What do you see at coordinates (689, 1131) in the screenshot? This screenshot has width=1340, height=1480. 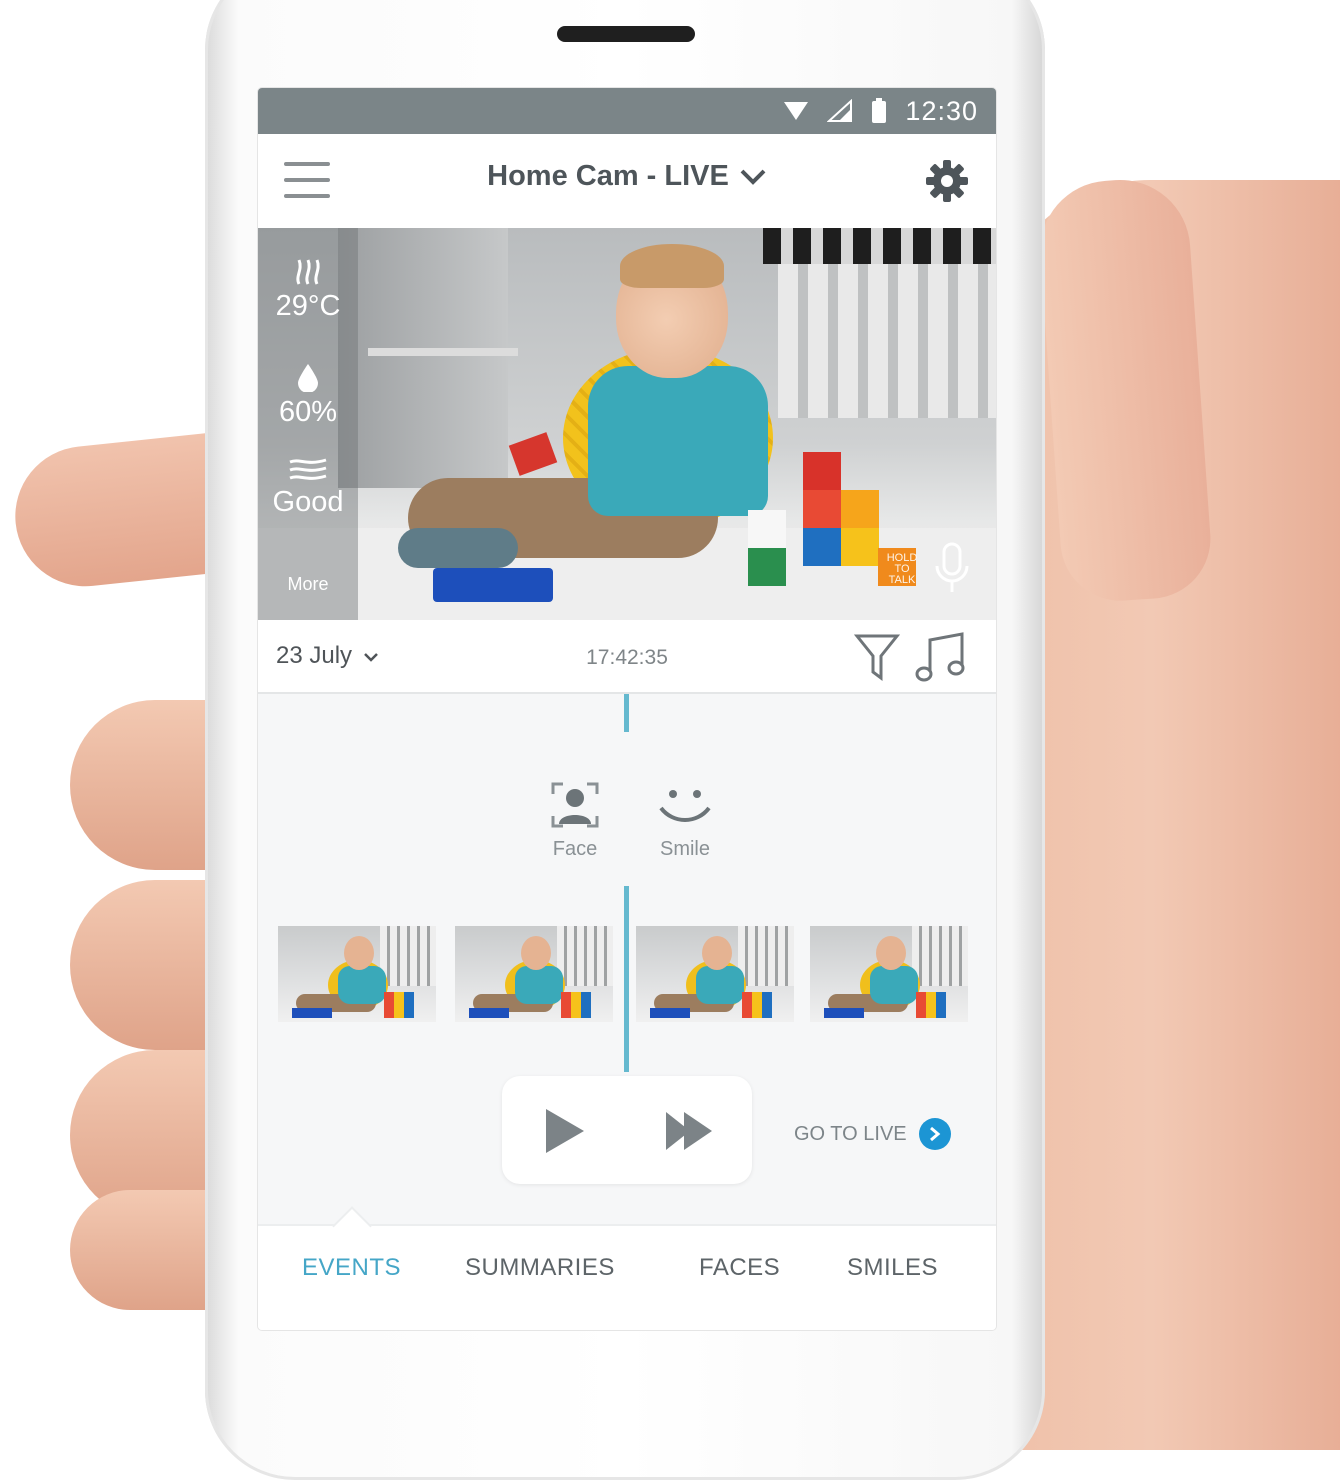 I see `fast-forward-icon` at bounding box center [689, 1131].